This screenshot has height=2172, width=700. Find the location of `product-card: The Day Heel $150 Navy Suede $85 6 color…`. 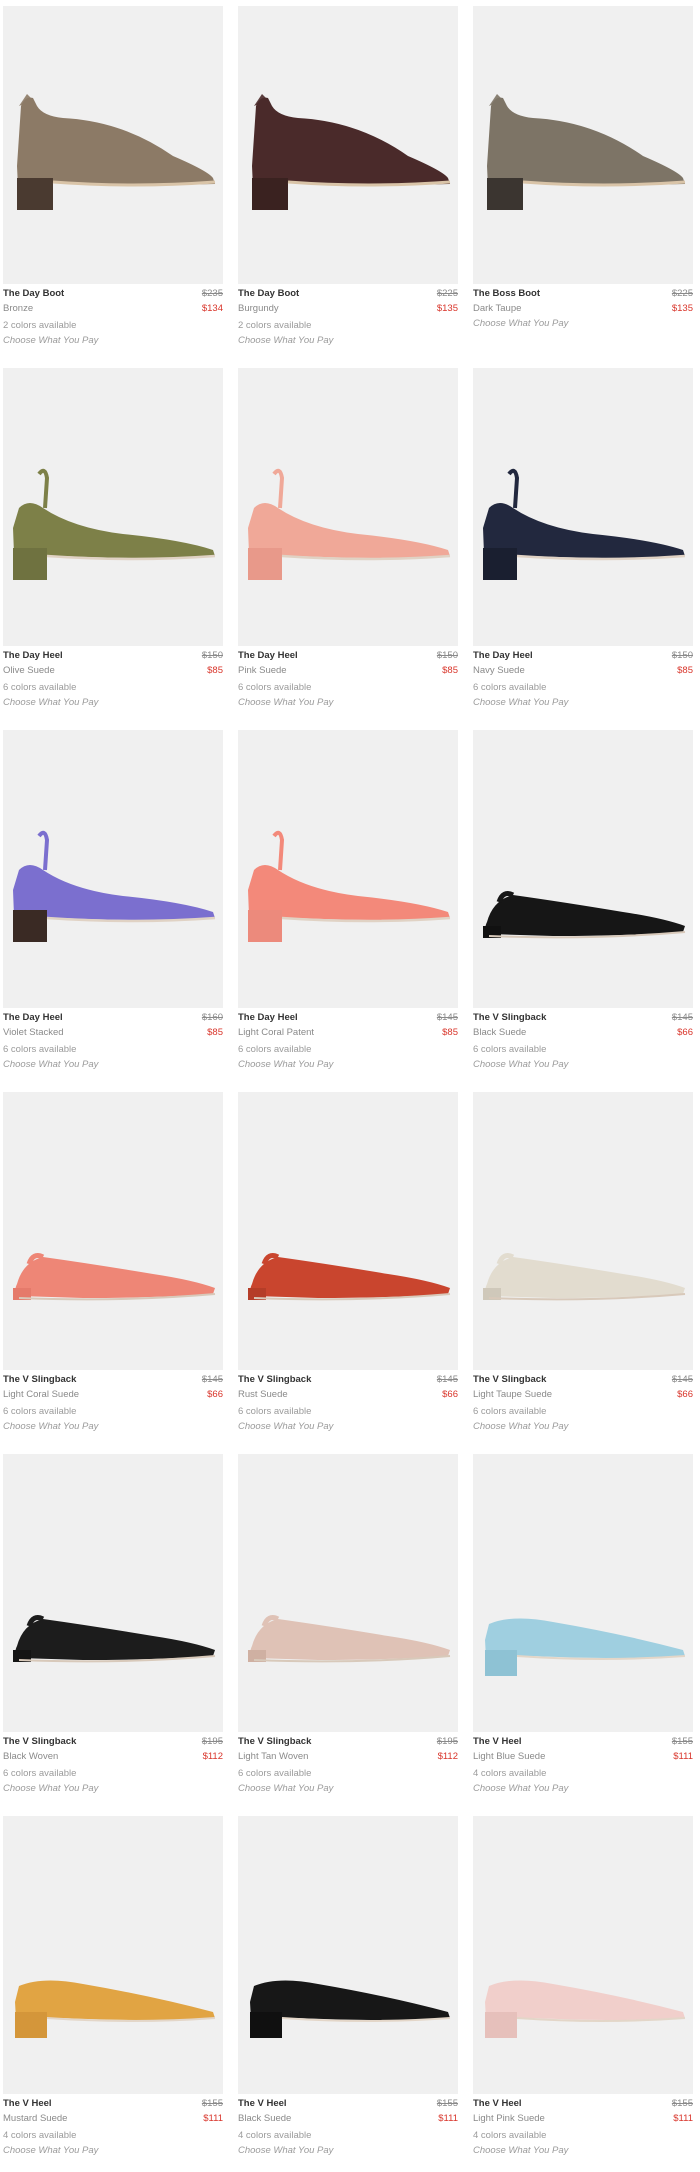

product-card: The Day Heel $150 Navy Suede $85 6 color… is located at coordinates (582, 543).